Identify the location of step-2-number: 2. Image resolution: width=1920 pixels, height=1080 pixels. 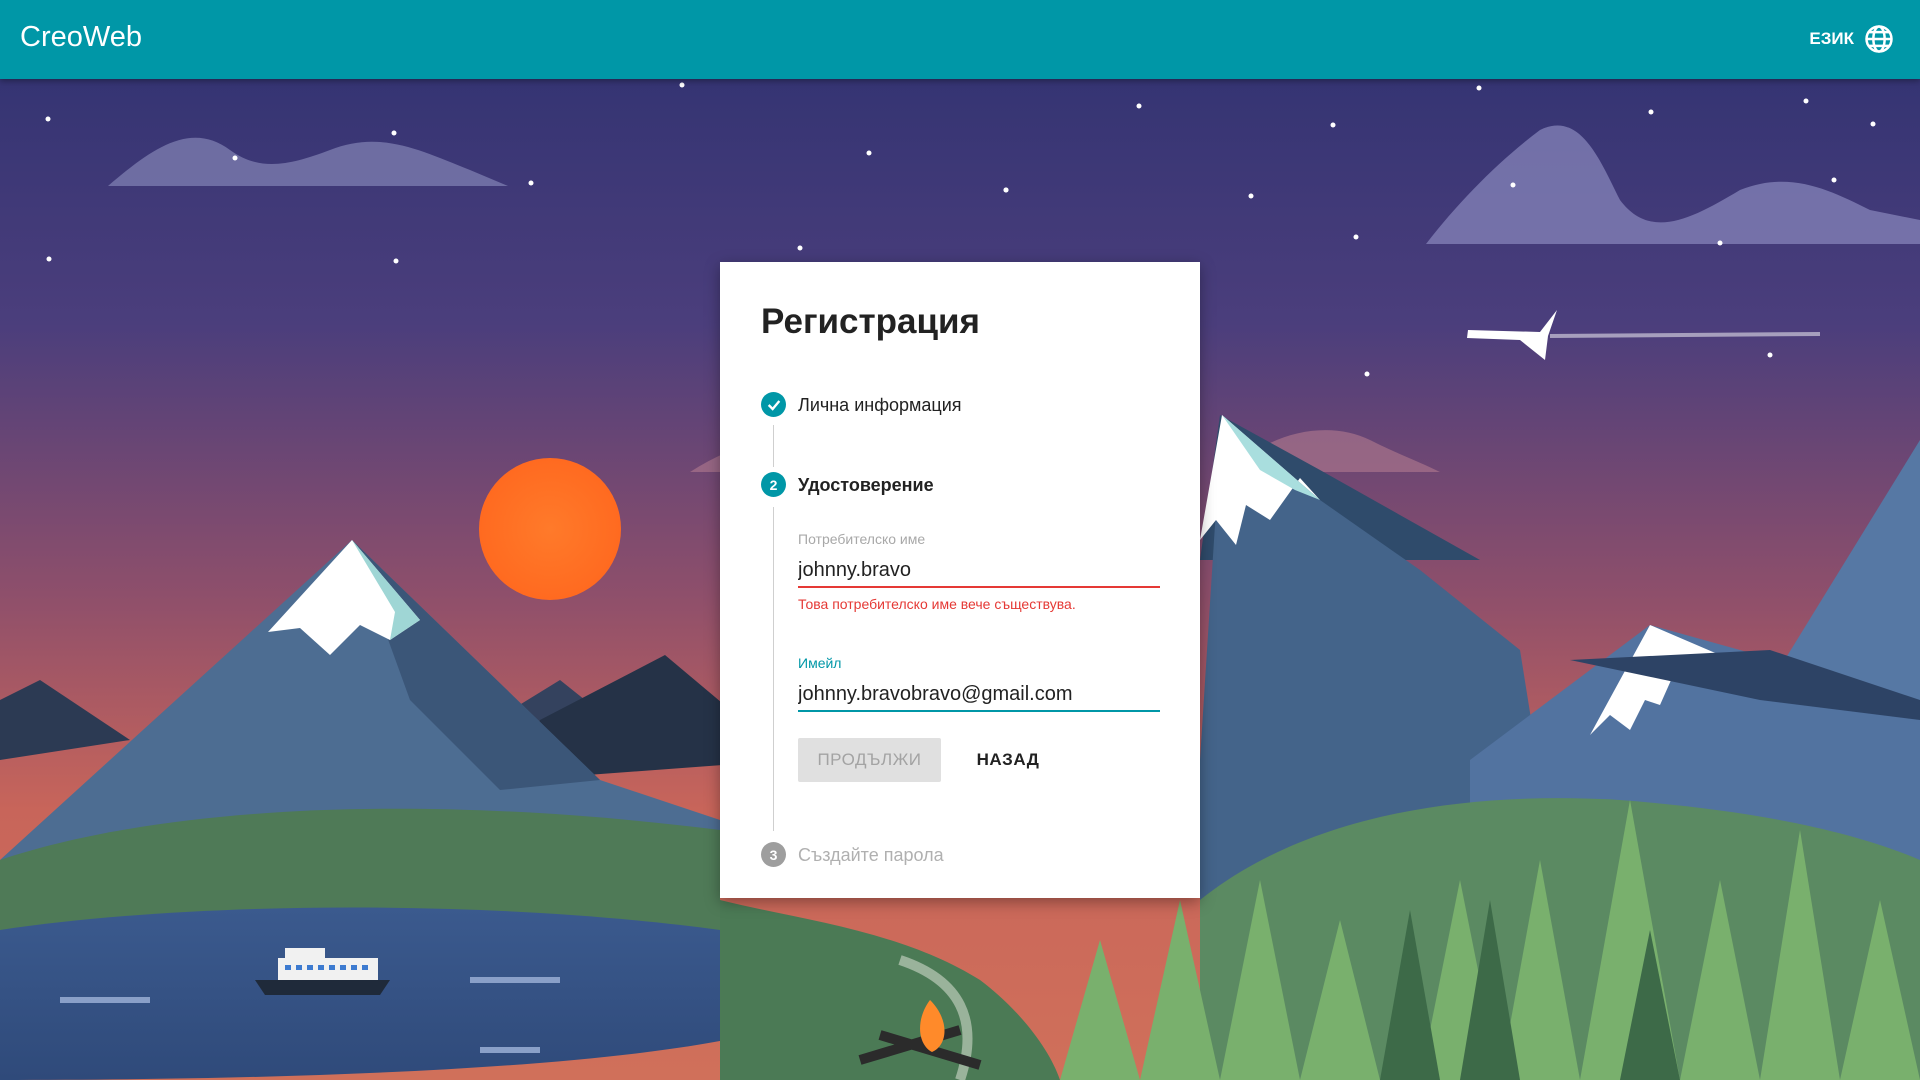
(773, 484).